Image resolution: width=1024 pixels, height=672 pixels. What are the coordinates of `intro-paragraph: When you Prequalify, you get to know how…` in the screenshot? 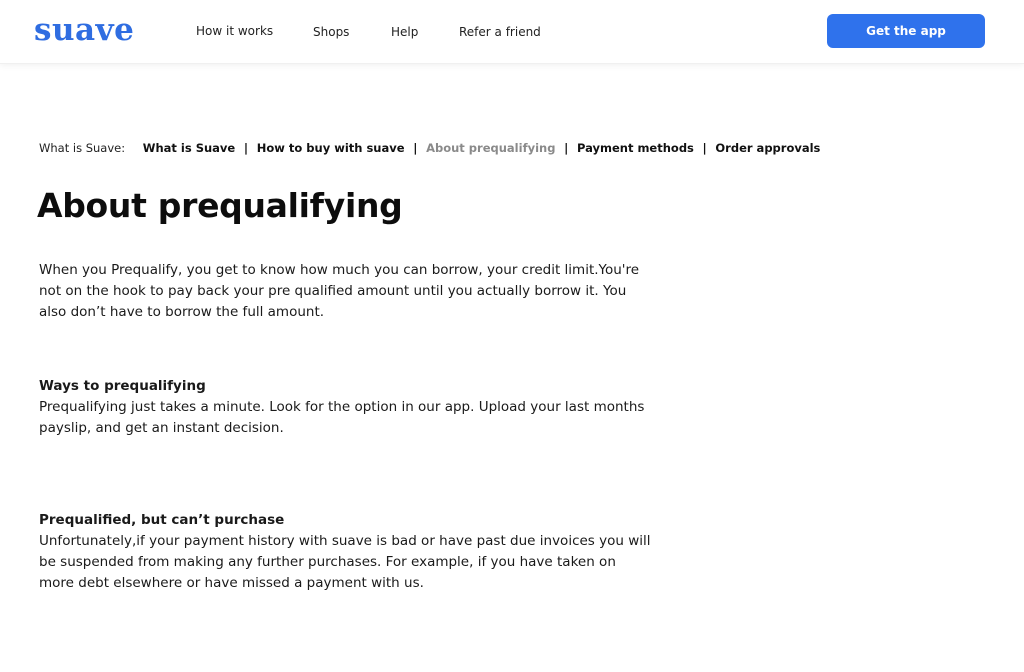 It's located at (339, 291).